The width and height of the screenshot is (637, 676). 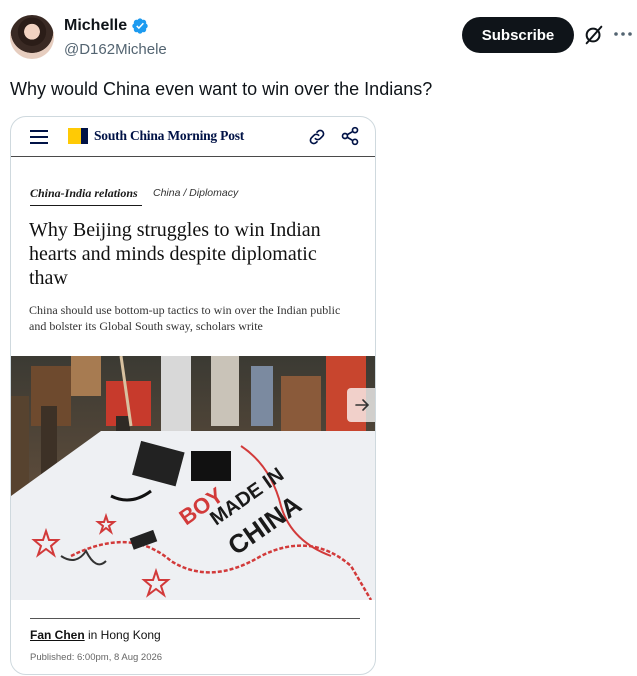 What do you see at coordinates (32, 37) in the screenshot?
I see `avatar` at bounding box center [32, 37].